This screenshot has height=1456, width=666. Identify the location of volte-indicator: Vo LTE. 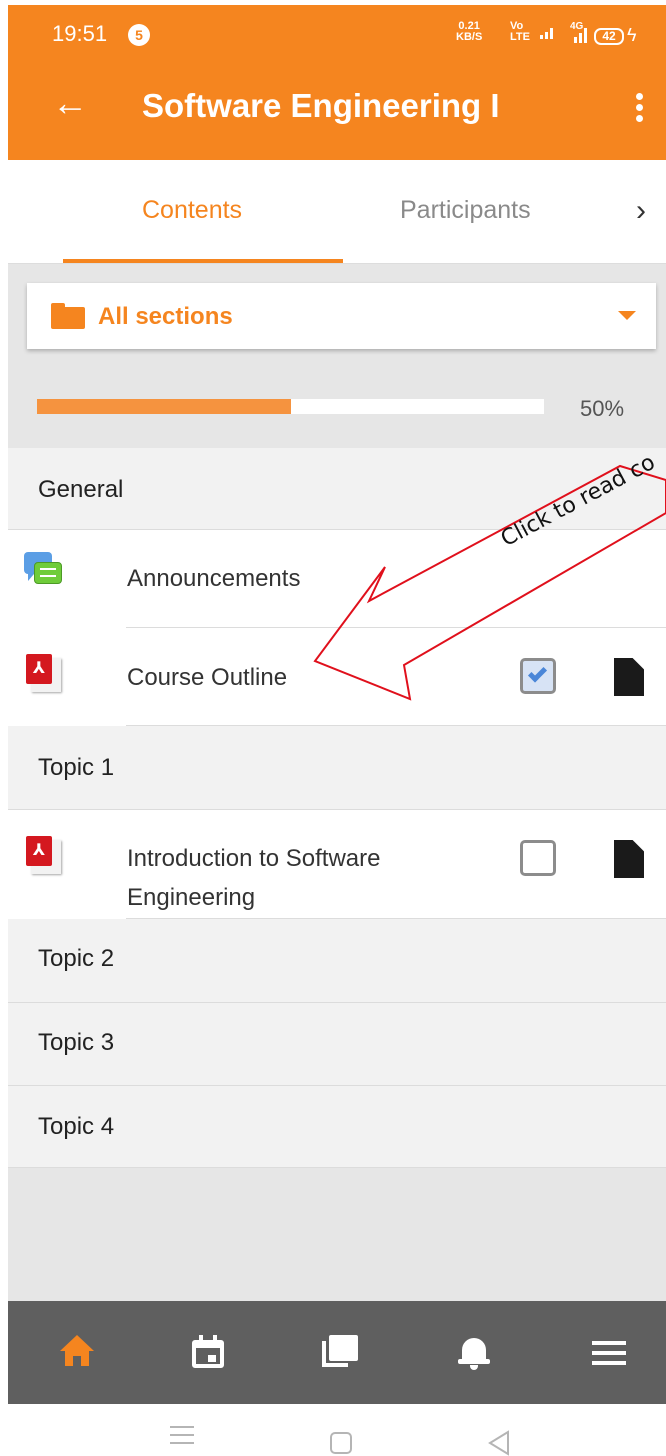
(520, 32).